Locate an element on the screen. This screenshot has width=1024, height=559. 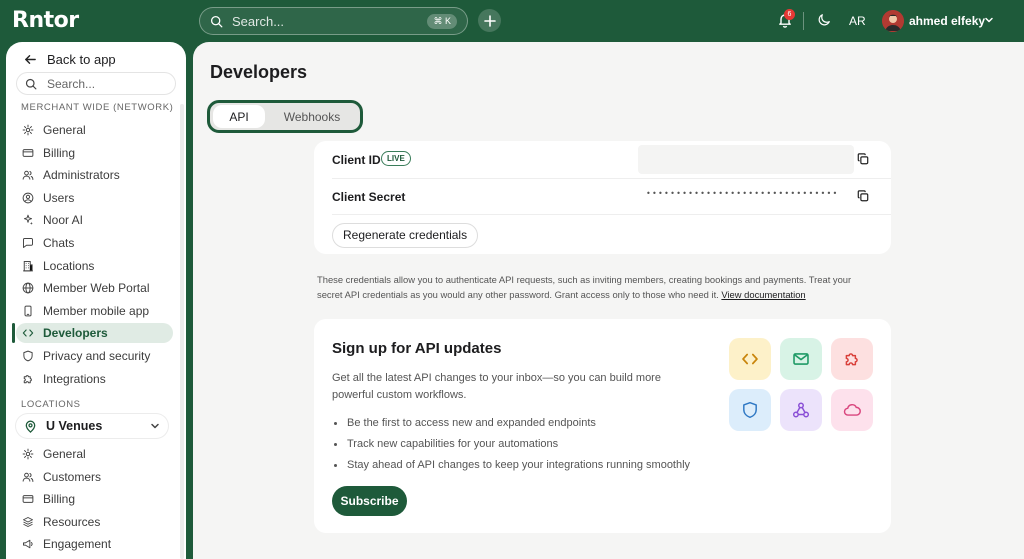
client-id-label: Client ID is located at coordinates (356, 160).